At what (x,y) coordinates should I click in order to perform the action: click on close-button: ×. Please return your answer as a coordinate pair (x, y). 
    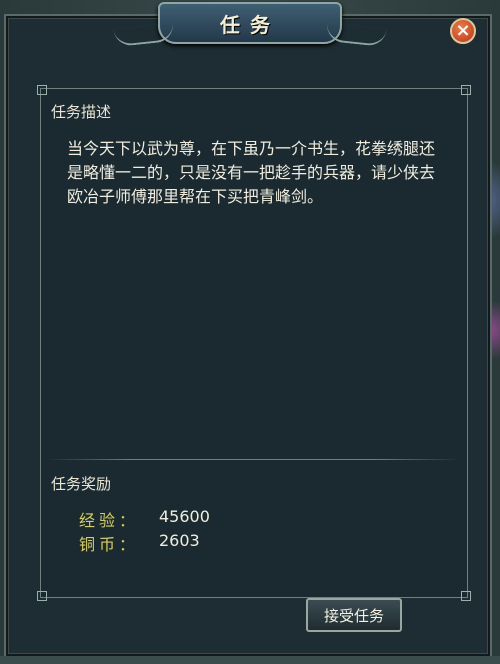
    Looking at the image, I should click on (463, 31).